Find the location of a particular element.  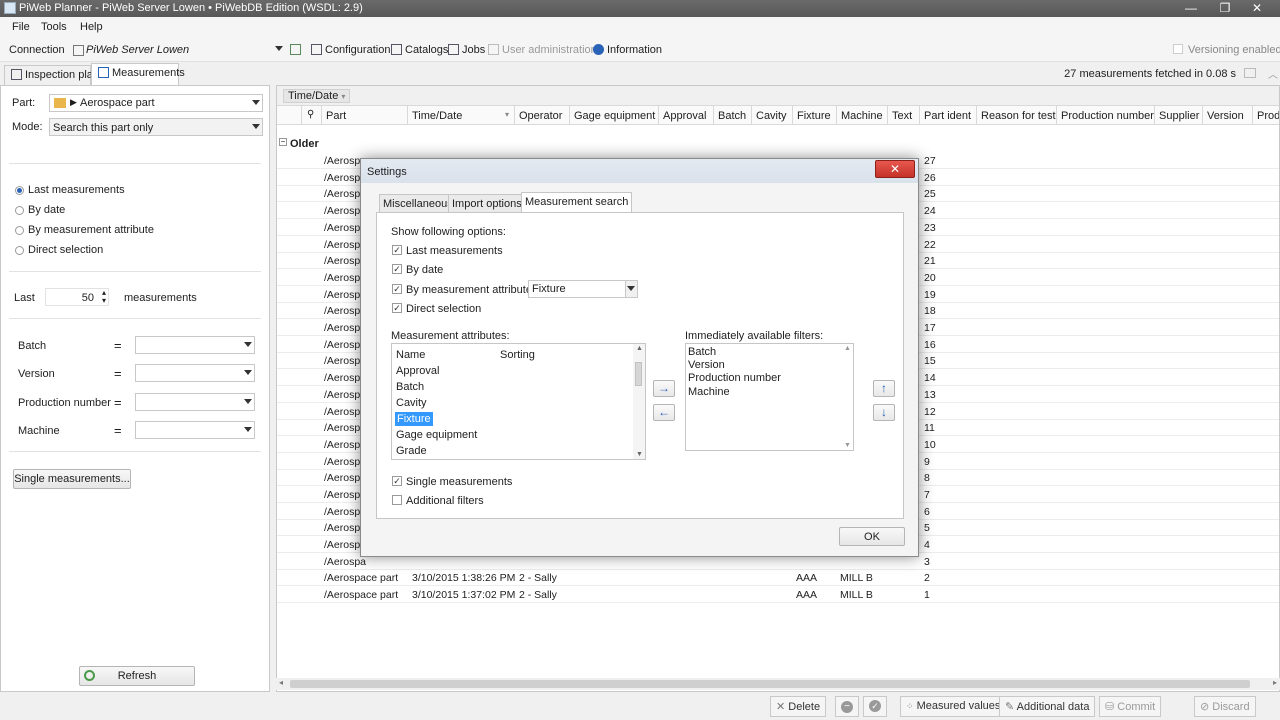

additional-data-button: ✎ Additional data is located at coordinates (1047, 706).